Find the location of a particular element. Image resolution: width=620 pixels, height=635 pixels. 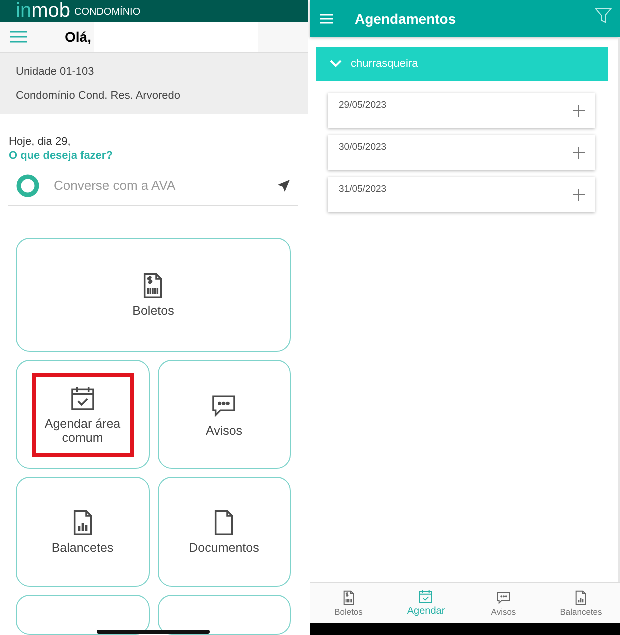

menu-tile: Boletos is located at coordinates (153, 295).